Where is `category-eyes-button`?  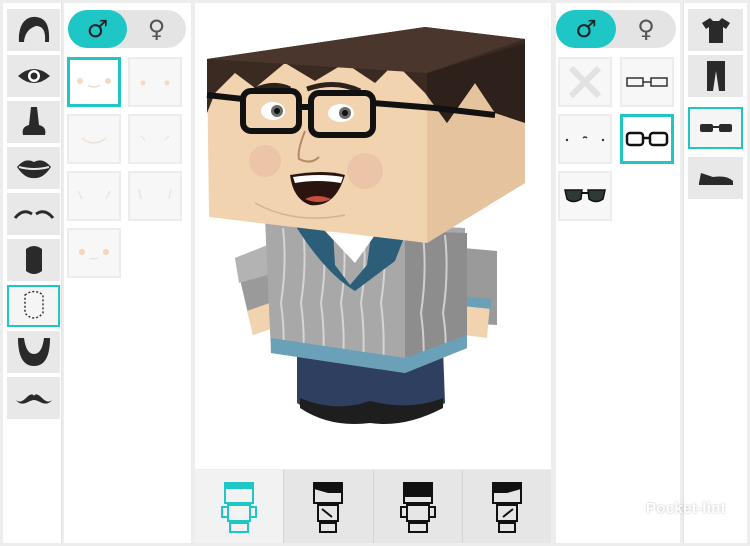 category-eyes-button is located at coordinates (33, 76).